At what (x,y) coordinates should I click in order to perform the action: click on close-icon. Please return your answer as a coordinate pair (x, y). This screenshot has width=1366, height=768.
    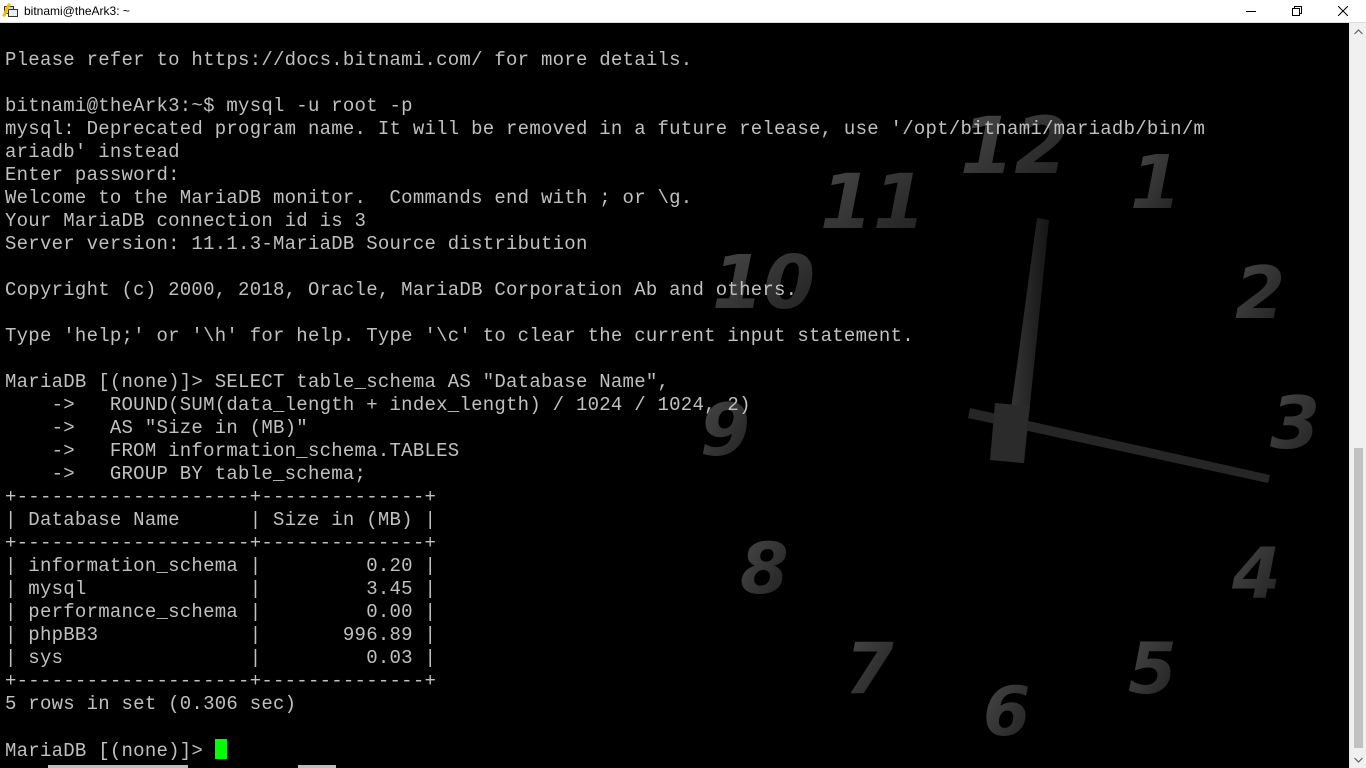
    Looking at the image, I should click on (1343, 11).